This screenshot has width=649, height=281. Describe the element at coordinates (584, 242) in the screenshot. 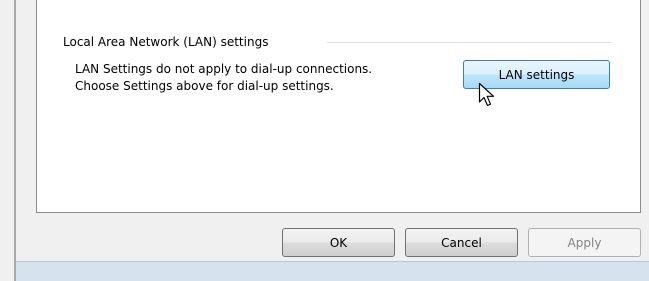

I see `apply-button: Apply` at that location.